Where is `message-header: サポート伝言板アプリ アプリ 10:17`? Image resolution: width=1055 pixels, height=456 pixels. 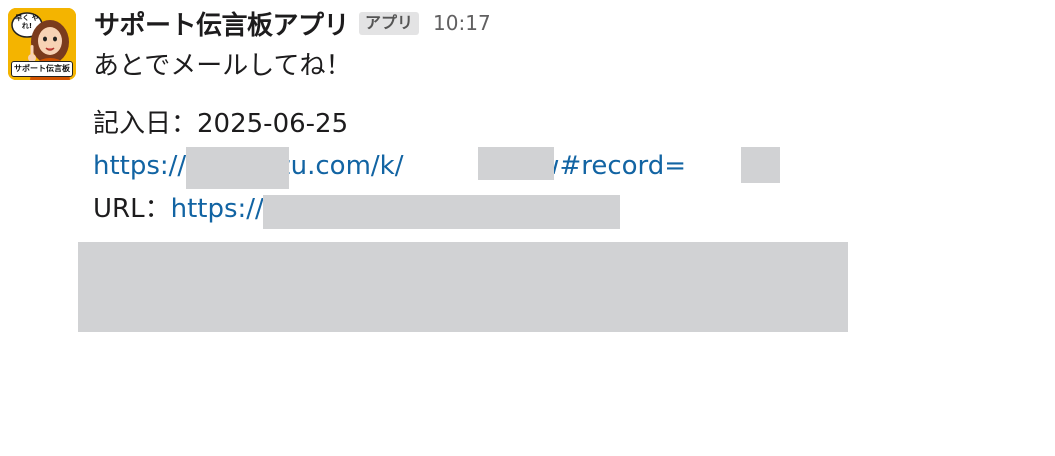
message-header: サポート伝言板アプリ アプリ 10:17 is located at coordinates (292, 23).